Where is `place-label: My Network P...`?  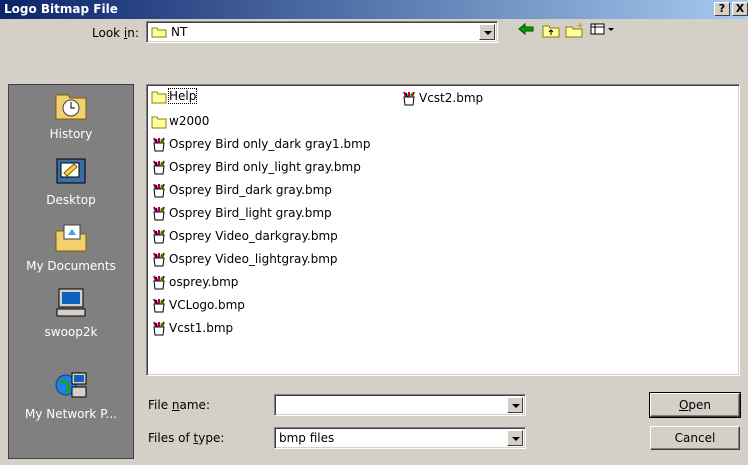 place-label: My Network P... is located at coordinates (71, 414).